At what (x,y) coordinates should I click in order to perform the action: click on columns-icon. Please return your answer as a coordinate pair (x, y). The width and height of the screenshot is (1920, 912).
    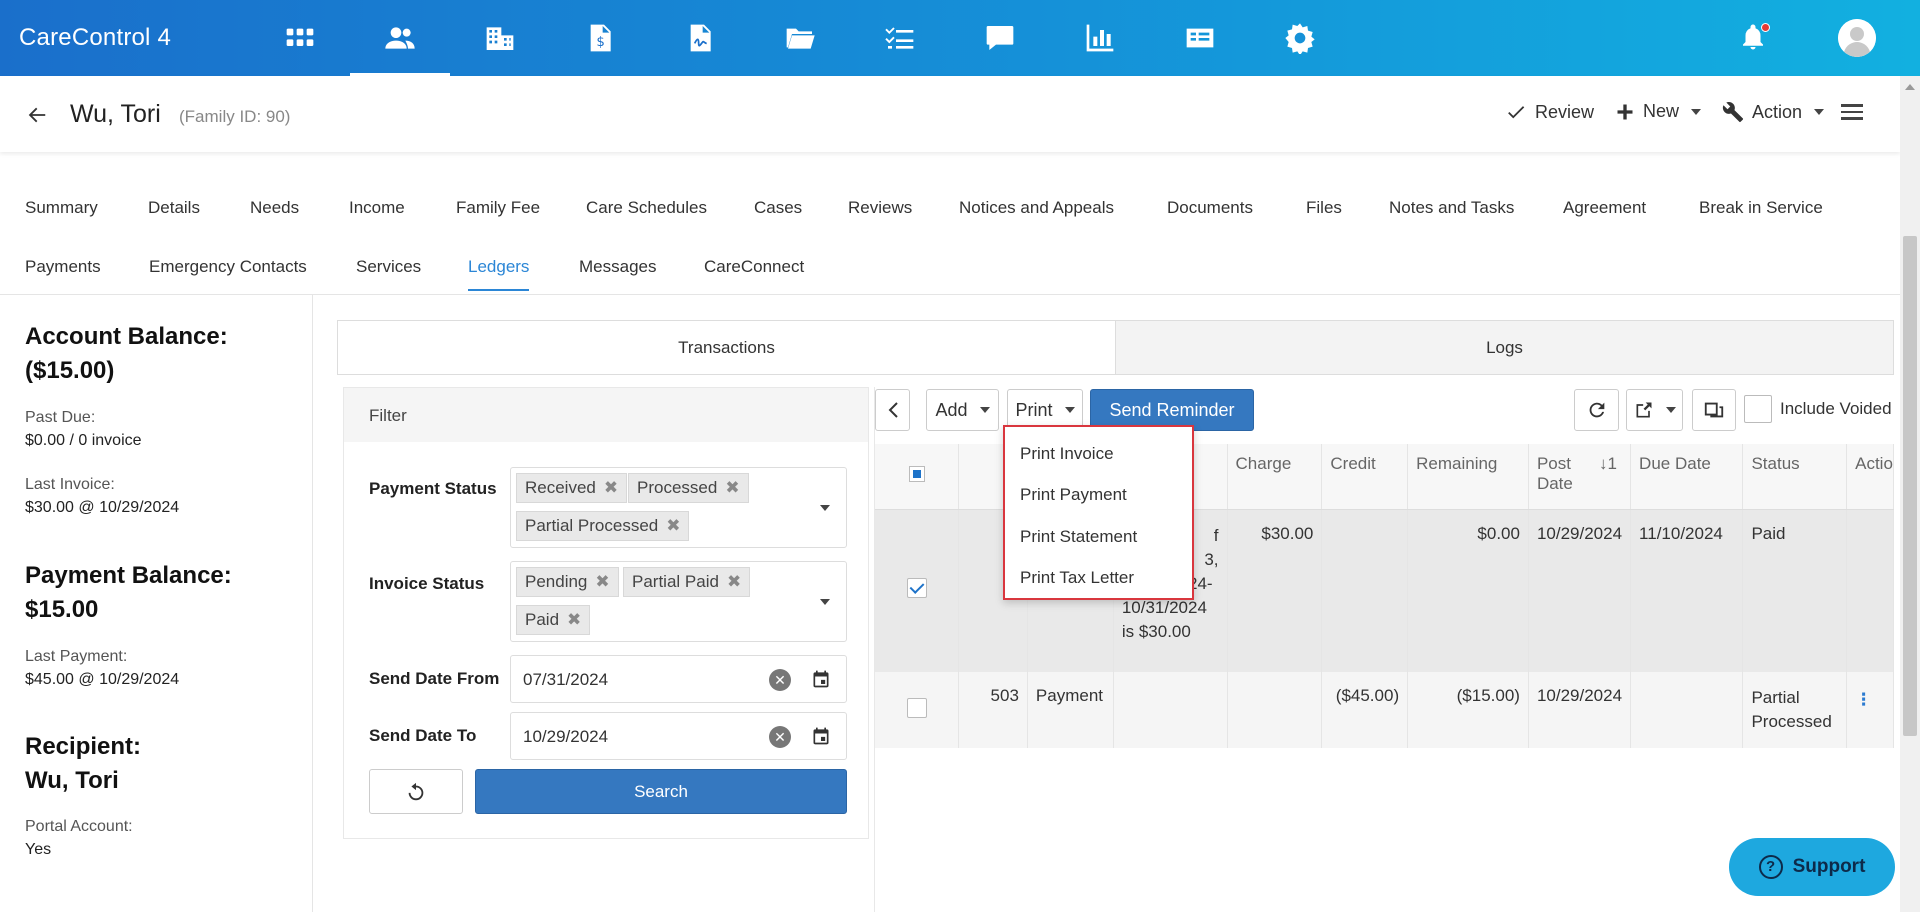
    Looking at the image, I should click on (1714, 410).